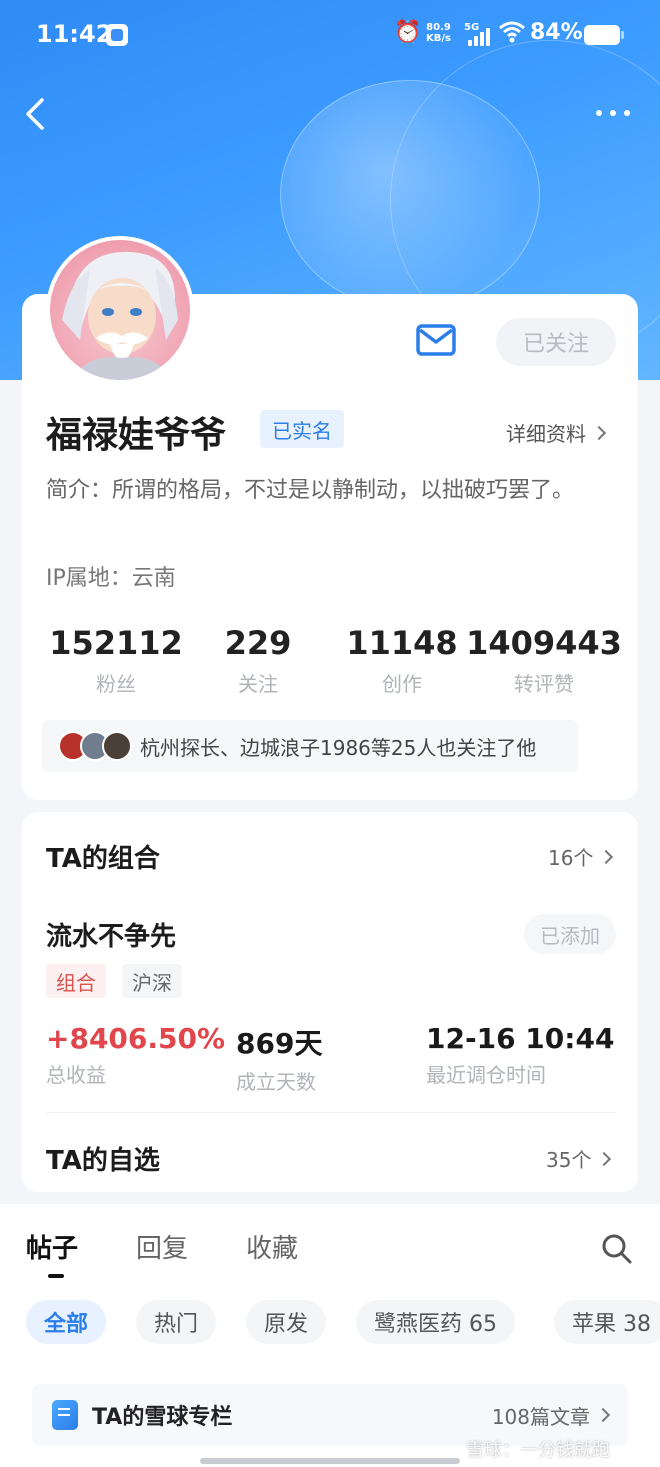 Image resolution: width=660 pixels, height=1467 pixels. I want to click on stat-value: 11148, so click(402, 643).